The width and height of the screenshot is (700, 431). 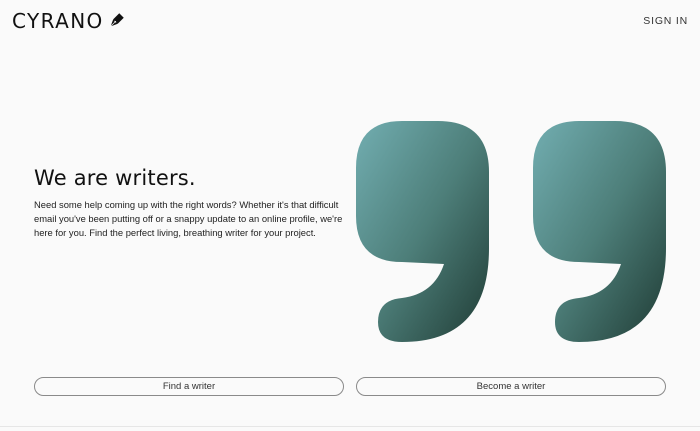 What do you see at coordinates (58, 21) in the screenshot?
I see `logo-text: CYRANO` at bounding box center [58, 21].